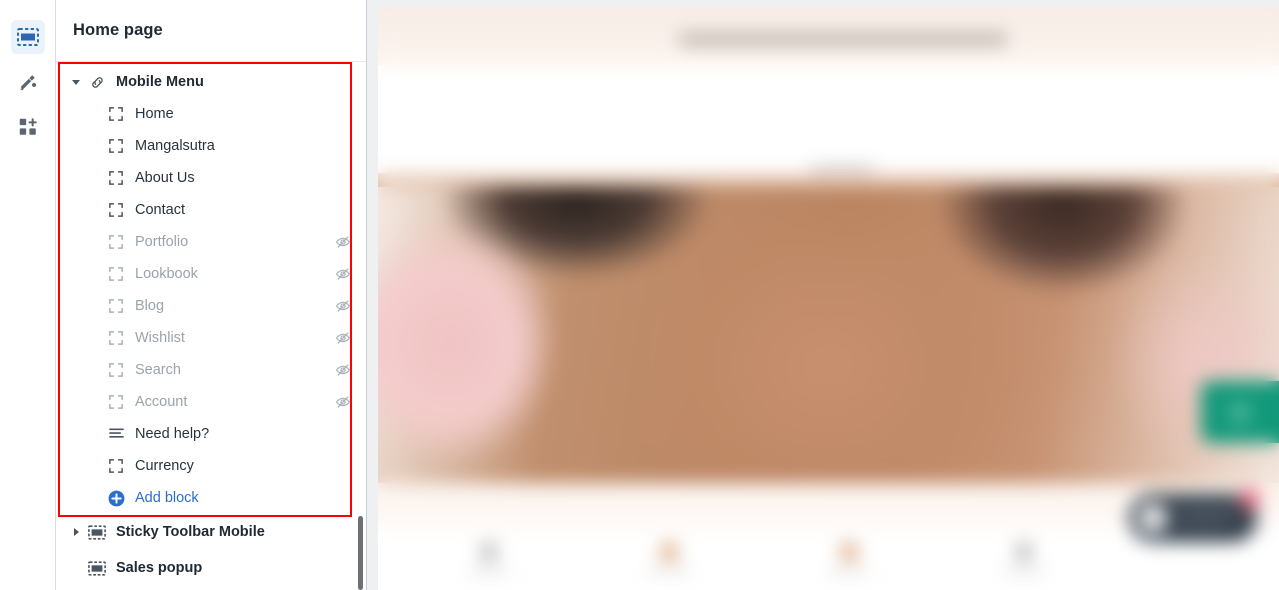  I want to click on block-label: About Us, so click(165, 178).